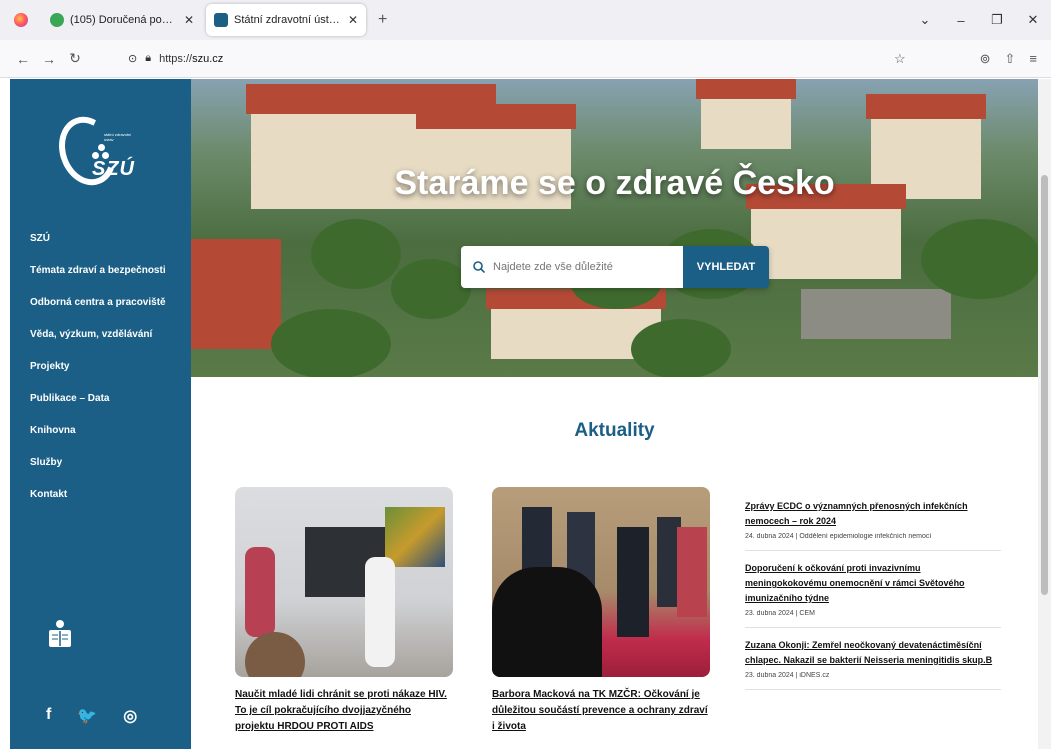  What do you see at coordinates (787, 675) in the screenshot?
I see `news-item-meta: 23. dubna 2024 | iDNES.cz` at bounding box center [787, 675].